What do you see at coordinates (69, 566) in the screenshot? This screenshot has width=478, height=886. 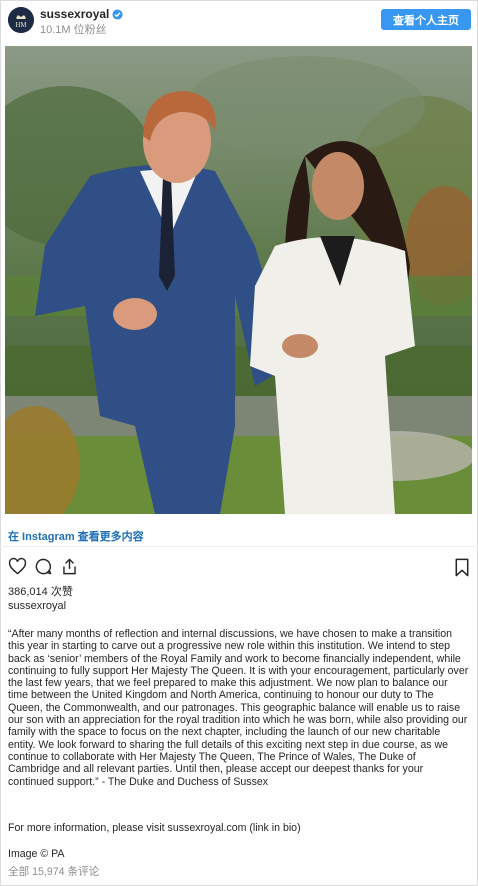 I see `share-icon` at bounding box center [69, 566].